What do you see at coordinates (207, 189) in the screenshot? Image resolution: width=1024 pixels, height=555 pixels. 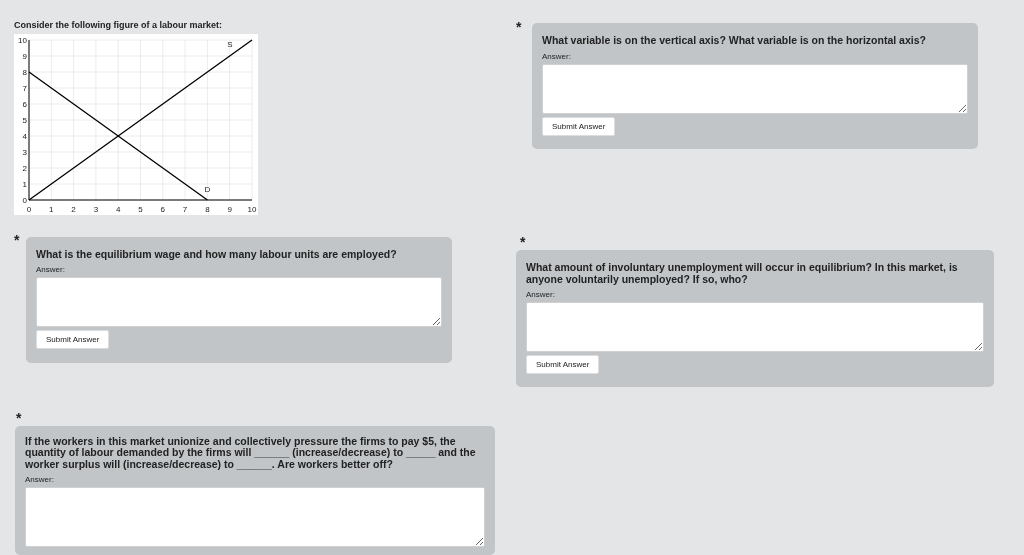 I see `curve-label: D` at bounding box center [207, 189].